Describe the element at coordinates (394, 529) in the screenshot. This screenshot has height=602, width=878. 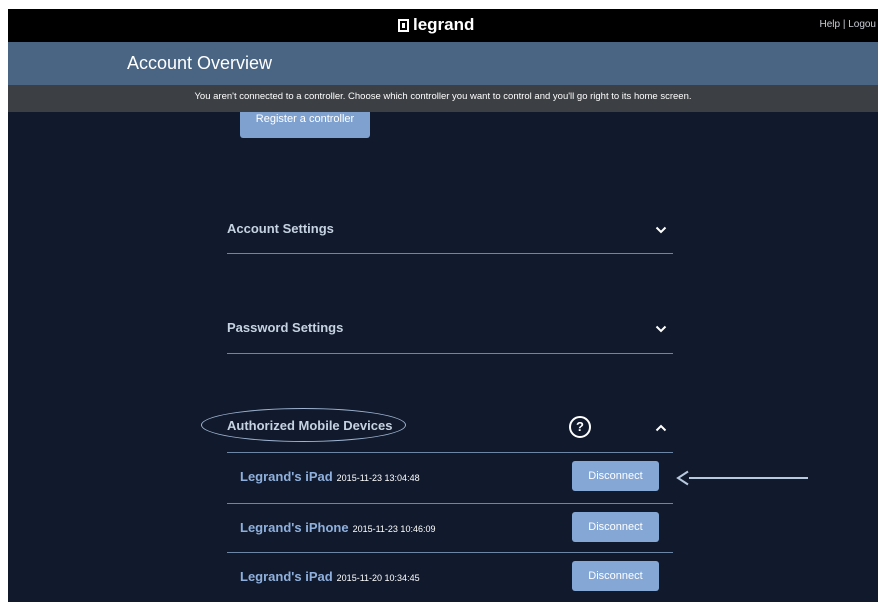
I see `device-timestamp: 2015-11-23 10:46:09` at that location.